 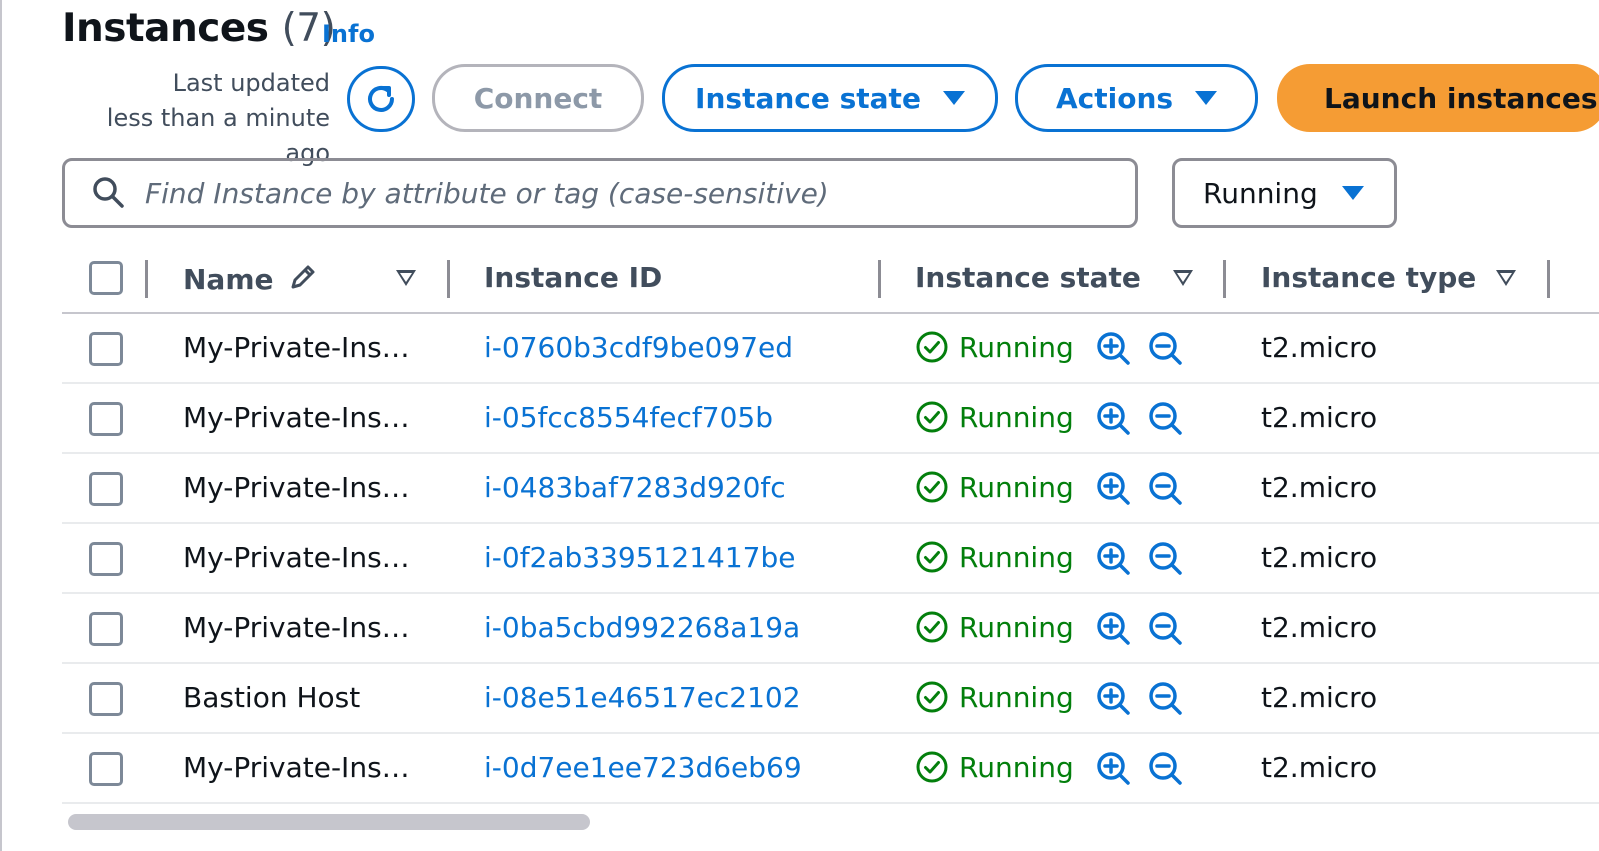 What do you see at coordinates (329, 822) in the screenshot?
I see `scrollbar-thumb` at bounding box center [329, 822].